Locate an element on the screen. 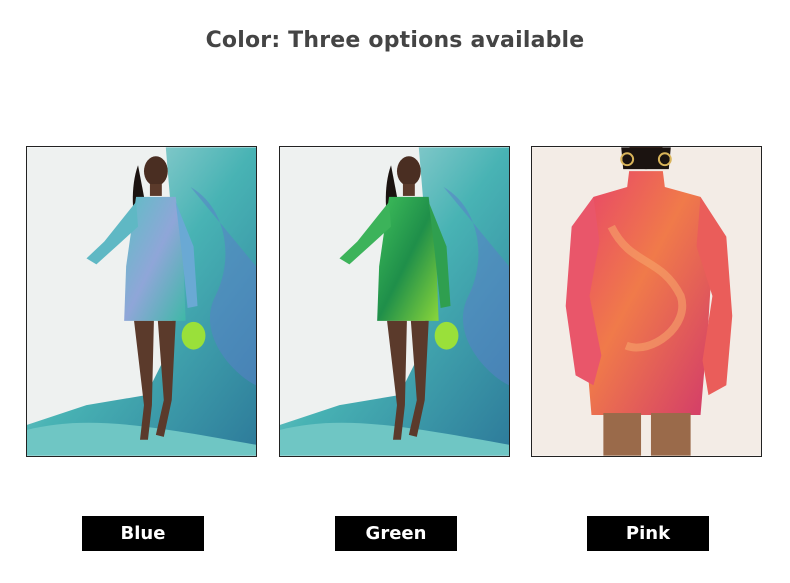 This screenshot has height=583, width=790. color-option-blue-button: Blue is located at coordinates (143, 533).